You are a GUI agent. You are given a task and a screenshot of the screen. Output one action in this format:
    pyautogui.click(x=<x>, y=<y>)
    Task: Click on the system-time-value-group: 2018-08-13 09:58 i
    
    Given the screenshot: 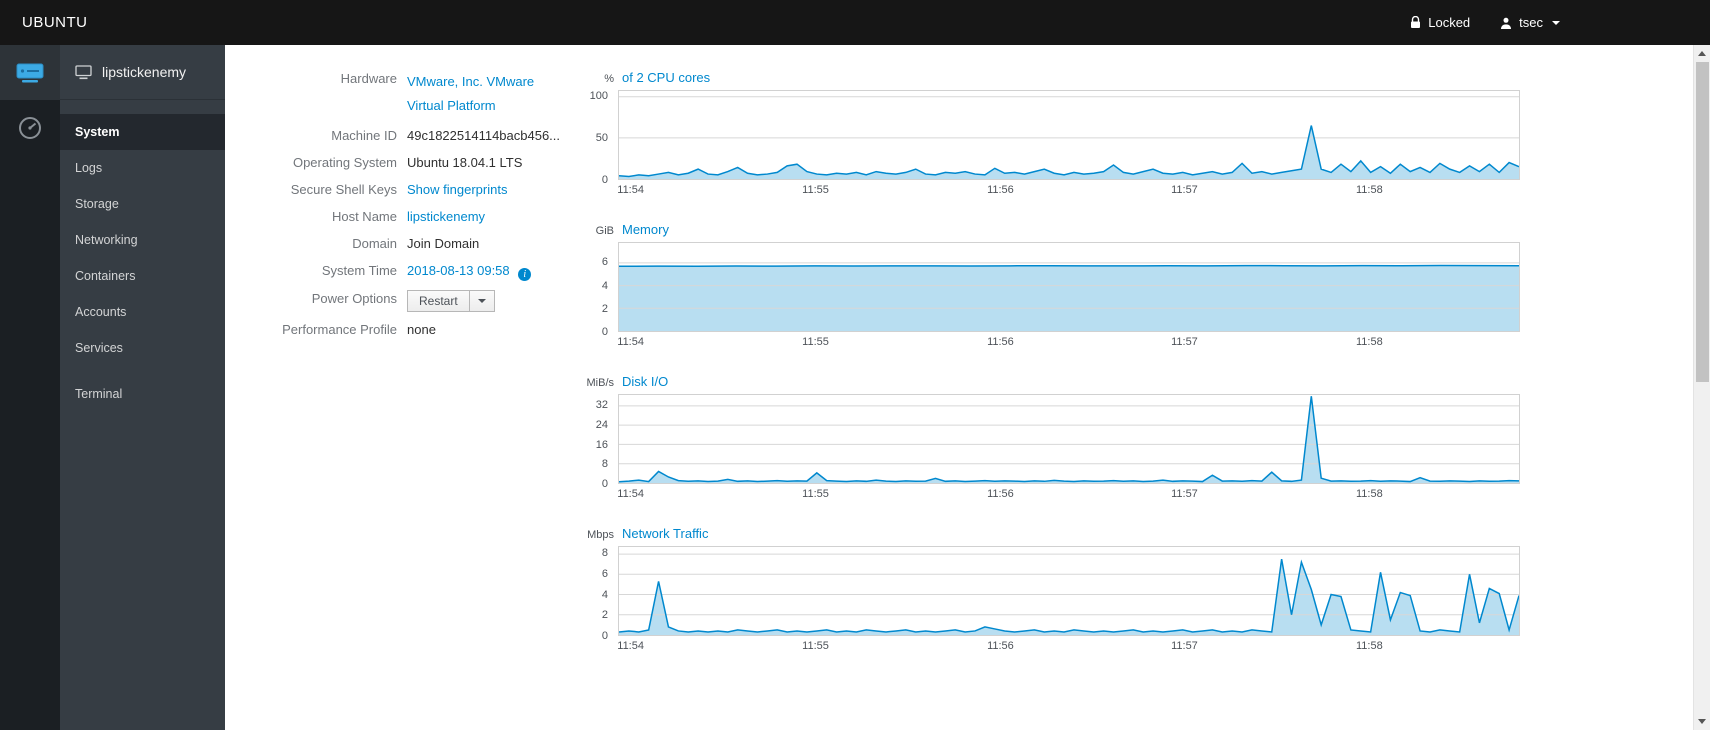 What is the action you would take?
    pyautogui.click(x=469, y=271)
    